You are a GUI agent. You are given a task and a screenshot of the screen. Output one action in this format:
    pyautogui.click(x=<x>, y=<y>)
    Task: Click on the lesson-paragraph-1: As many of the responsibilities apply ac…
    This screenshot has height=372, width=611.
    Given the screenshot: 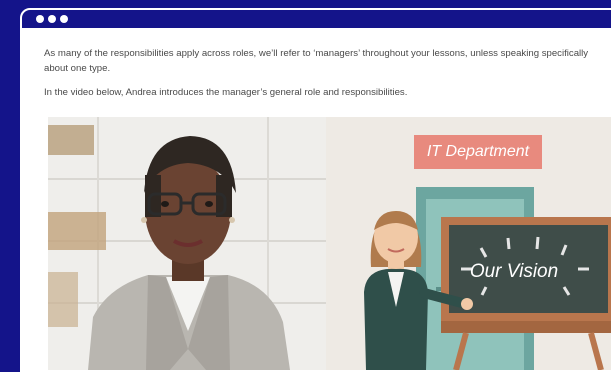 What is the action you would take?
    pyautogui.click(x=316, y=61)
    